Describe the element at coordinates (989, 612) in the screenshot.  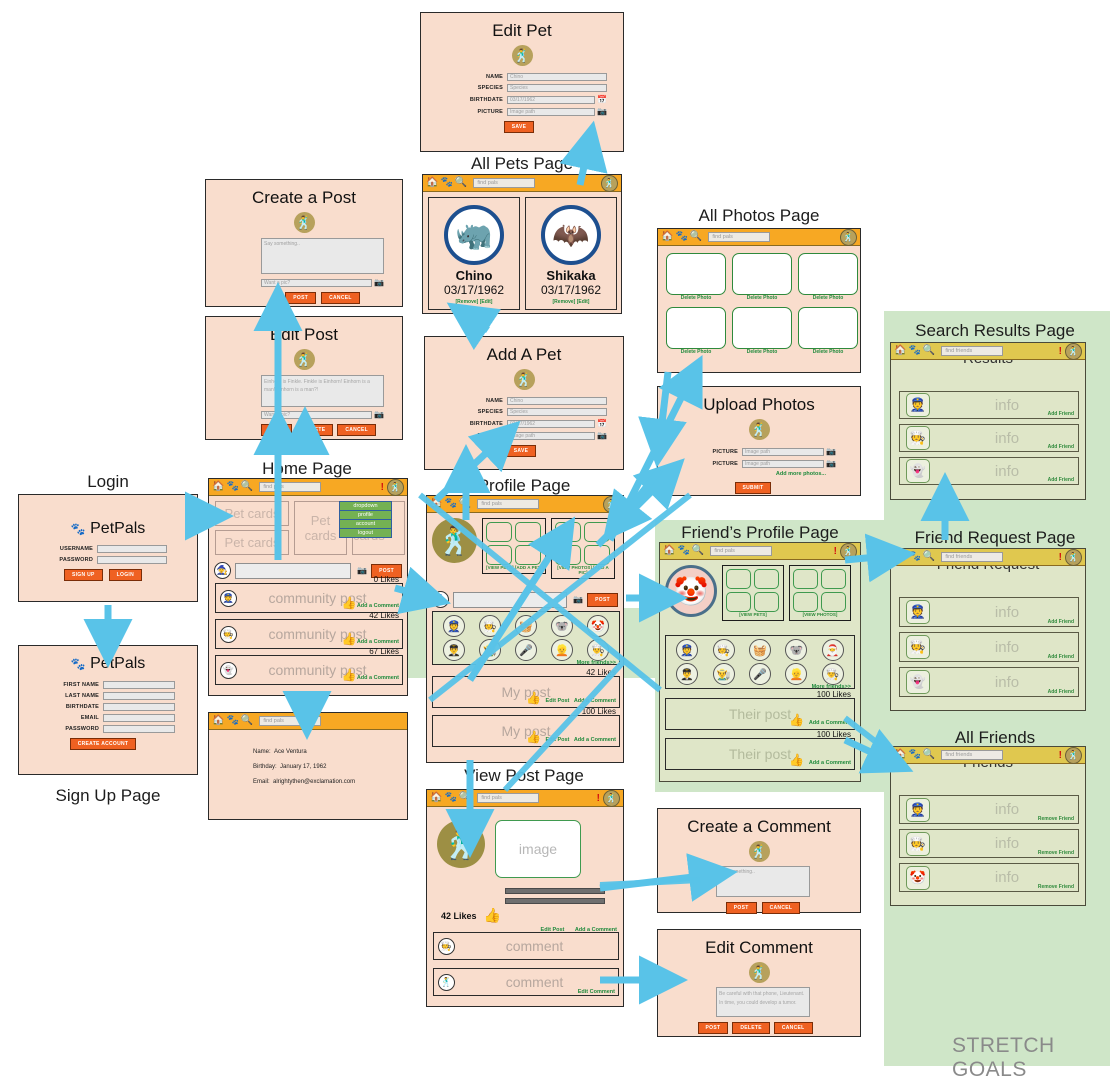
I see `request-row: 👮 info Add Friend` at that location.